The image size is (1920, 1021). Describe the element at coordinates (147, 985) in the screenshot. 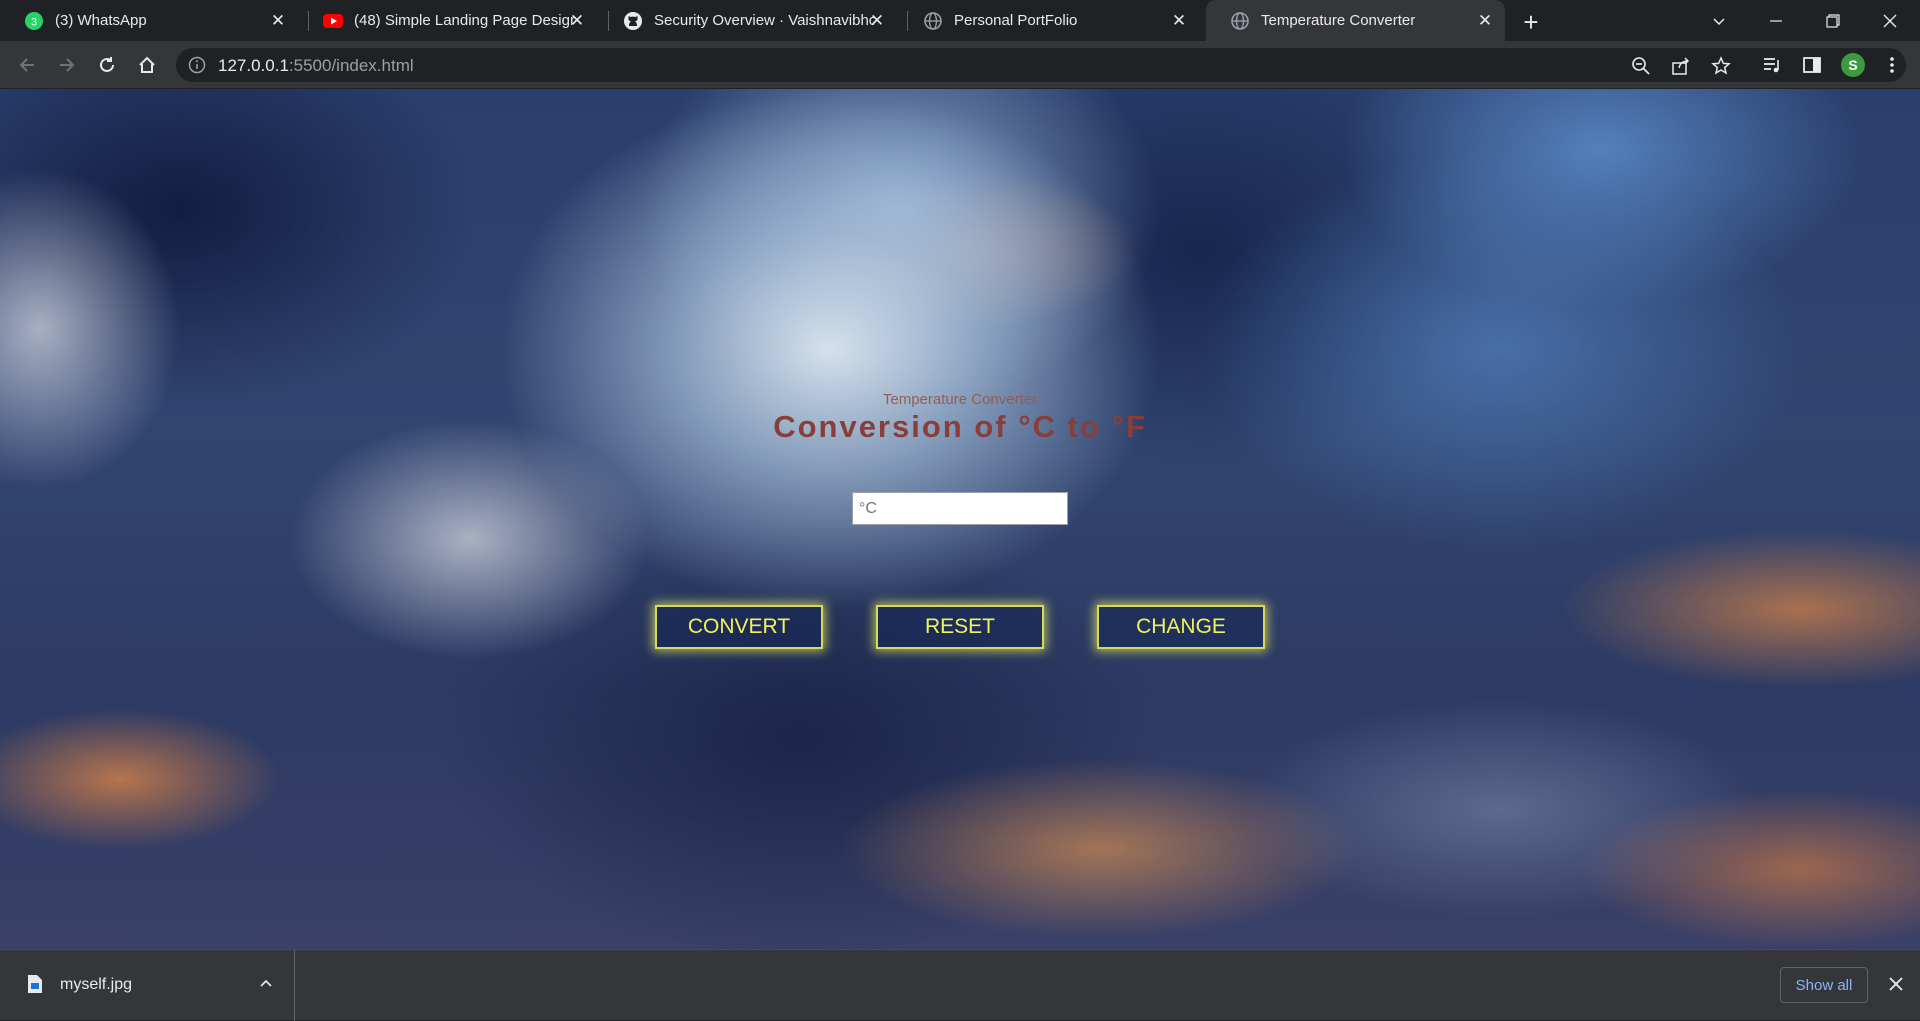

I see `download-item: myself.jpg` at that location.